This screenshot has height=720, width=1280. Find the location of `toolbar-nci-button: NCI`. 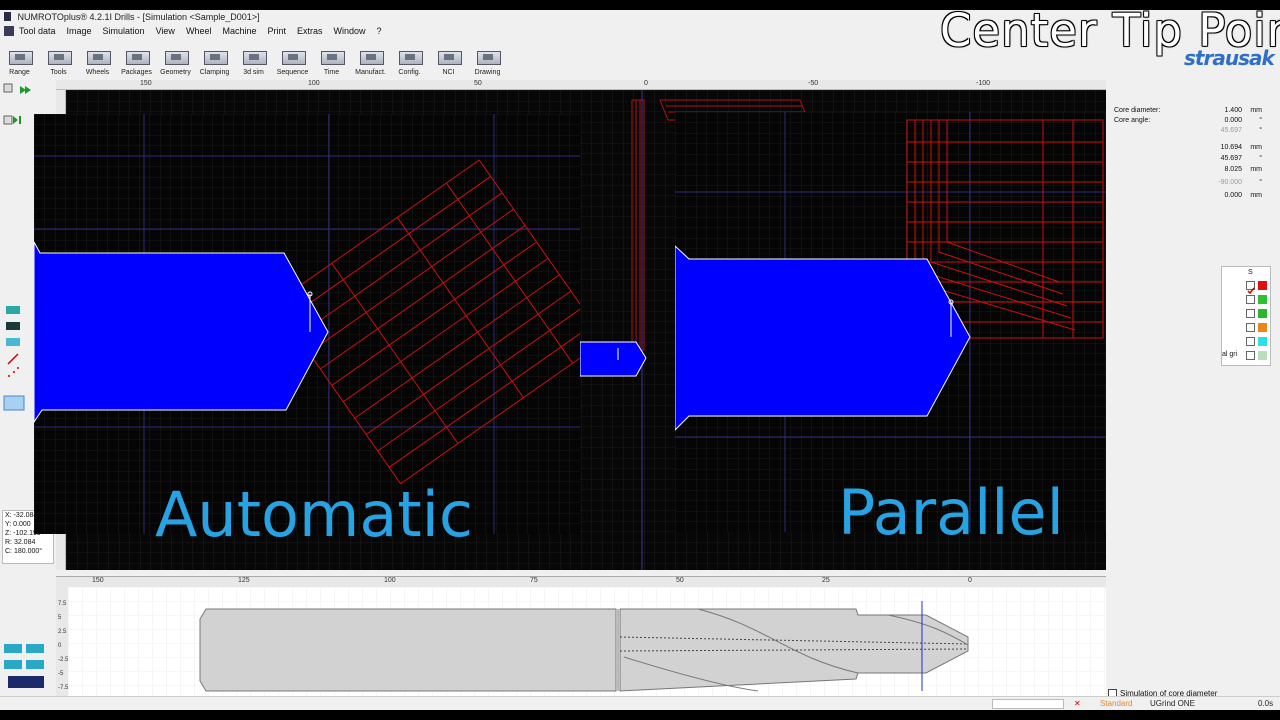

toolbar-nci-button: NCI is located at coordinates (448, 57).